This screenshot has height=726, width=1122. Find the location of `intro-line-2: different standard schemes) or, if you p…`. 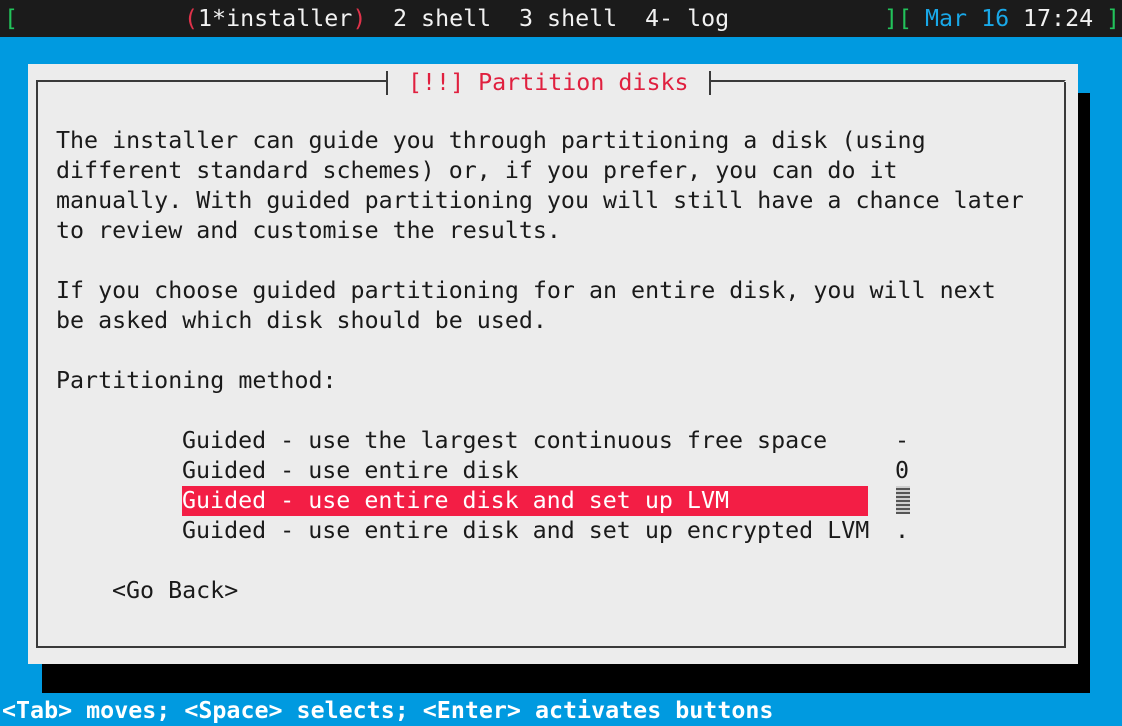

intro-line-2: different standard schemes) or, if you p… is located at coordinates (477, 170).